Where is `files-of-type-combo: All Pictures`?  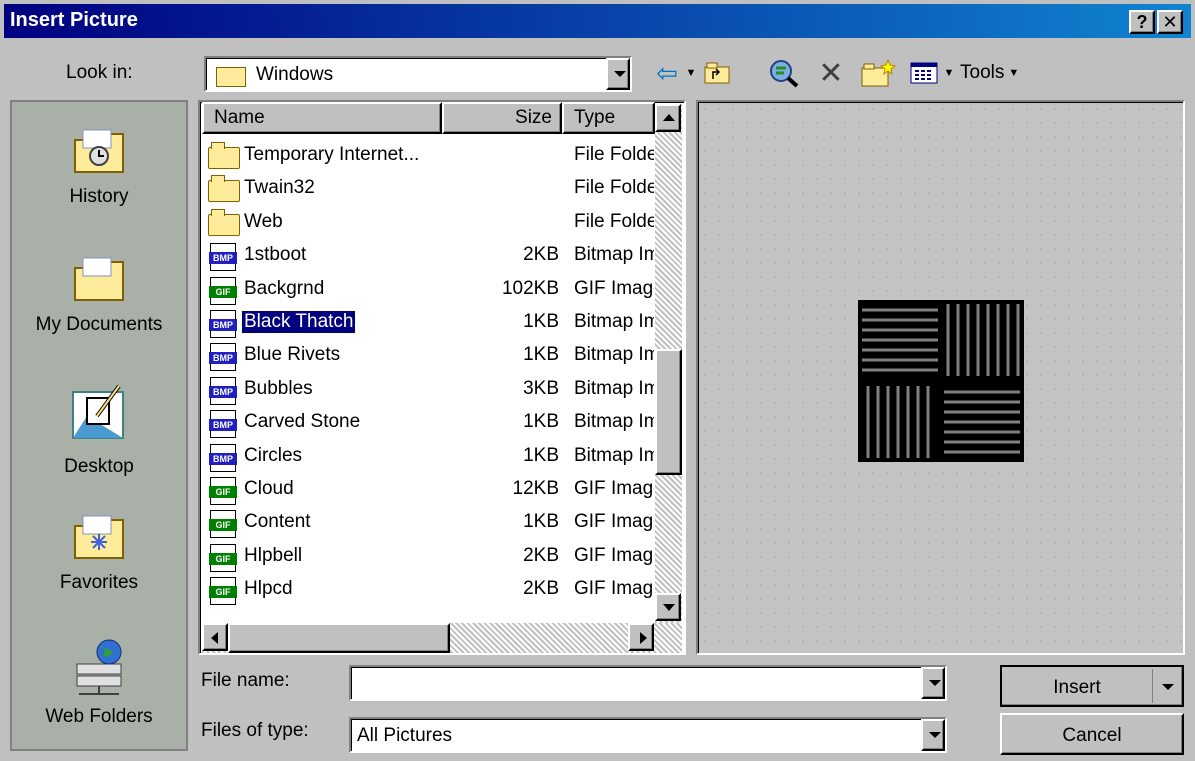
files-of-type-combo: All Pictures is located at coordinates (648, 735).